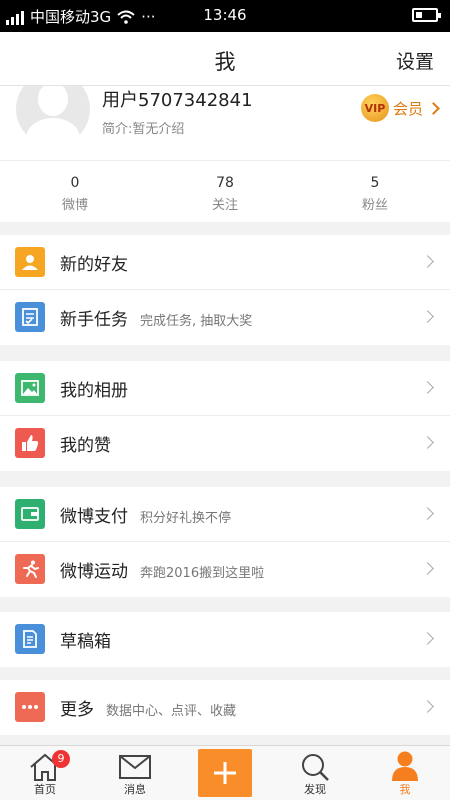 This screenshot has width=450, height=800. I want to click on menu-item-more: 更多 数据中心、点评、收藏, so click(225, 707).